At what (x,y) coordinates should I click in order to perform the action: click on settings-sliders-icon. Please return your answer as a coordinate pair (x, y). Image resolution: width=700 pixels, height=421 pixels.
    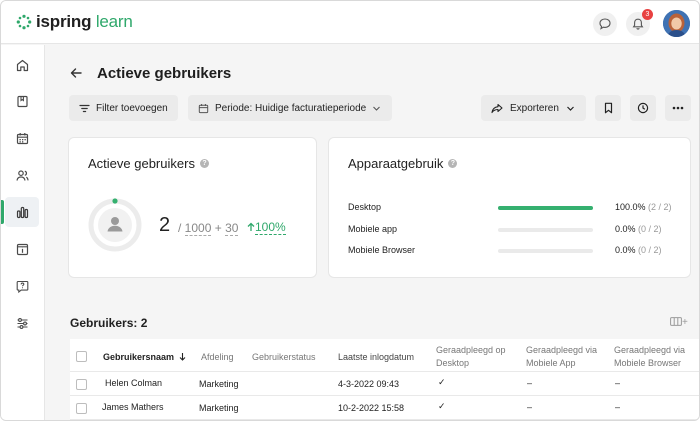
    Looking at the image, I should click on (22, 323).